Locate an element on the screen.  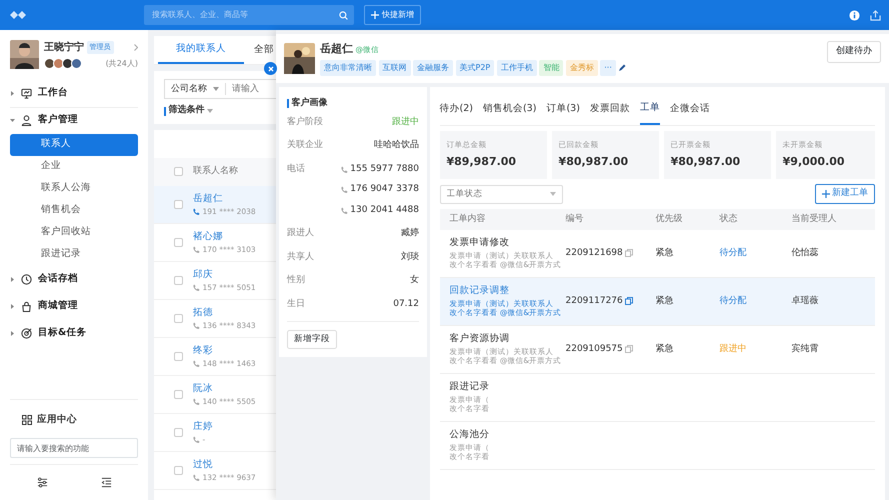
menu-item: 会话存档 is located at coordinates (58, 279).